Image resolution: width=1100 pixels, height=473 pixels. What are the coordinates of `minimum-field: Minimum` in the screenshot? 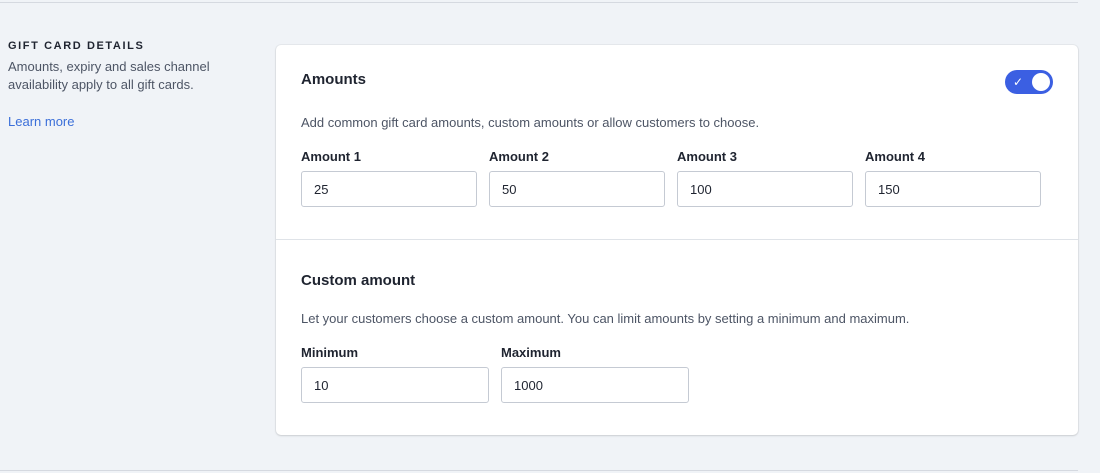 It's located at (395, 374).